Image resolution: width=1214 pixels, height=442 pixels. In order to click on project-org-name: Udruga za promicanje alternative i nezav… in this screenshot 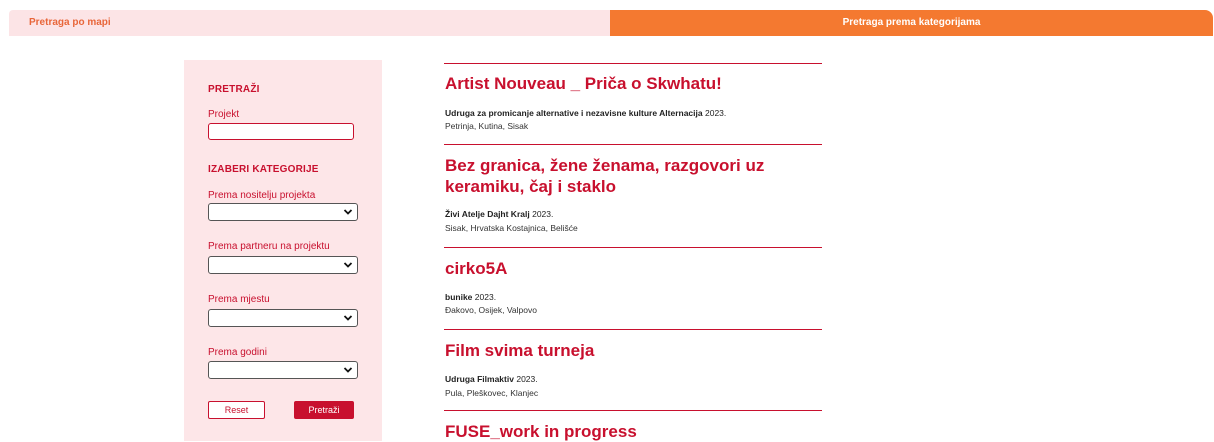, I will do `click(574, 113)`.